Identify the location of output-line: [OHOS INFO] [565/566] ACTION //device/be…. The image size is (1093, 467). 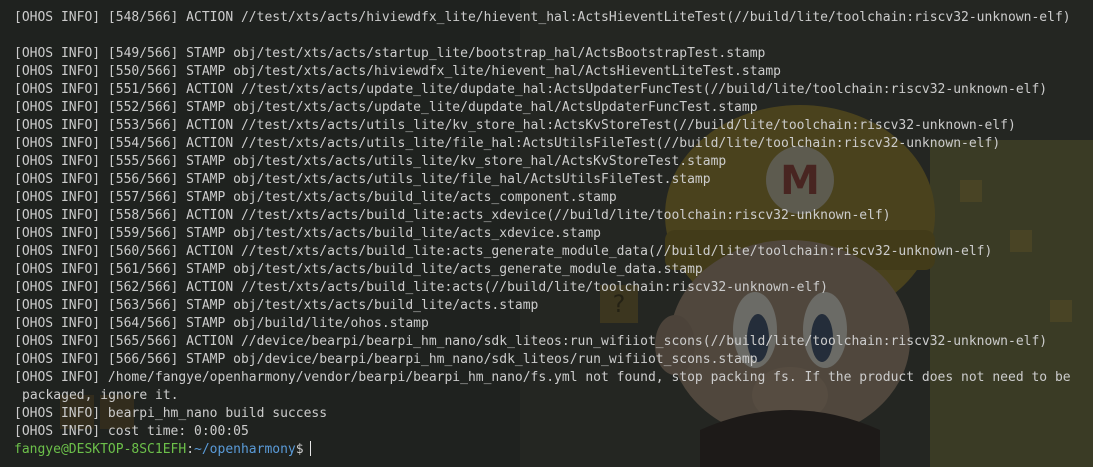
(531, 341).